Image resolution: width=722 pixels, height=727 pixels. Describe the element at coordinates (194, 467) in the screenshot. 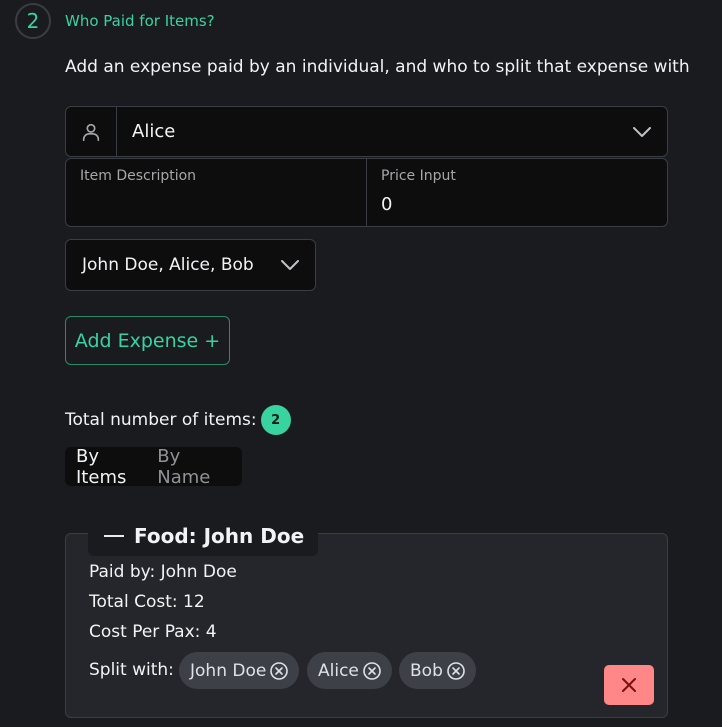

I see `tab-by-name: By Name` at that location.